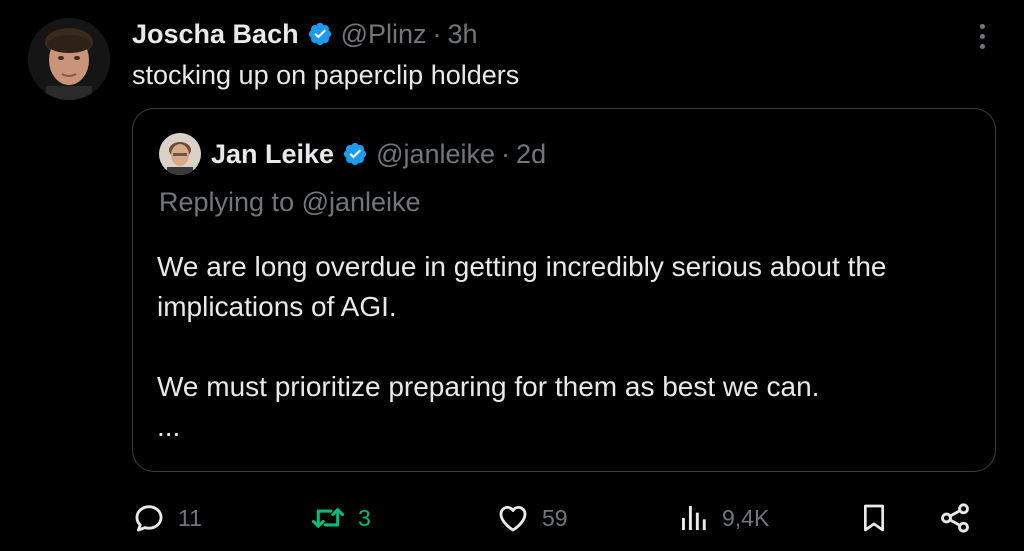 The width and height of the screenshot is (1024, 551). I want to click on retweet-icon, so click(328, 518).